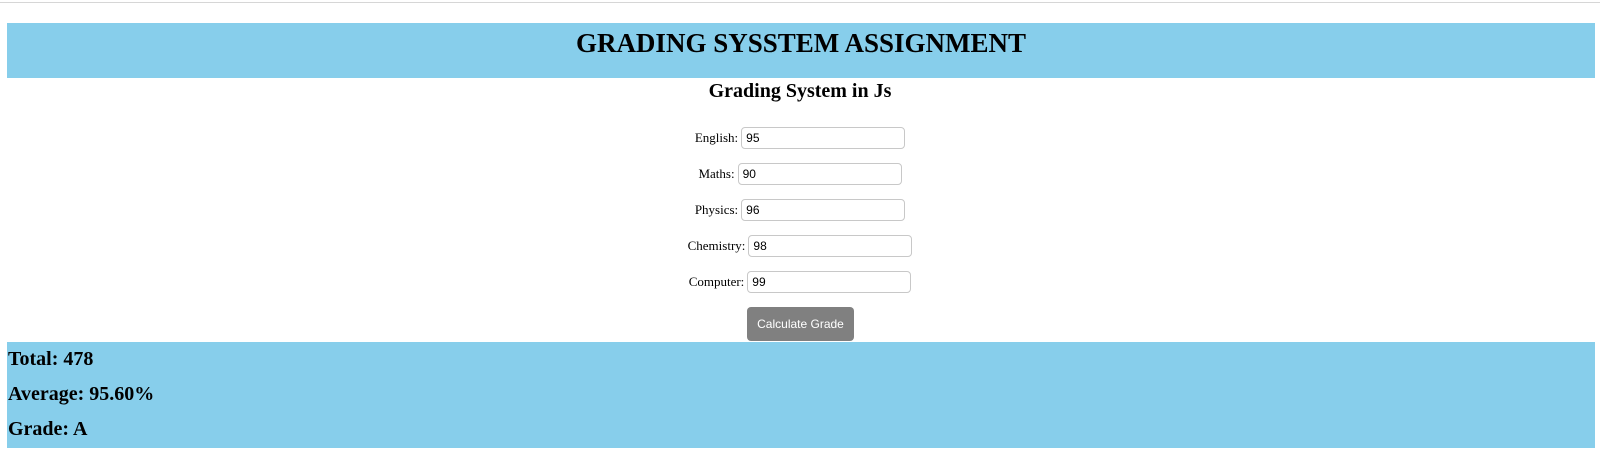 The height and width of the screenshot is (459, 1600). Describe the element at coordinates (51, 359) in the screenshot. I see `total-result: Total: 478` at that location.